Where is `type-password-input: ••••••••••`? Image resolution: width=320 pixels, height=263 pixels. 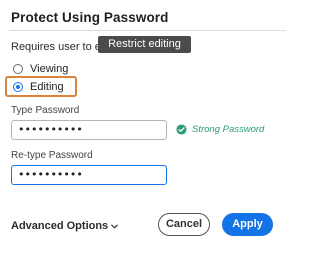
type-password-input: •••••••••• is located at coordinates (89, 130).